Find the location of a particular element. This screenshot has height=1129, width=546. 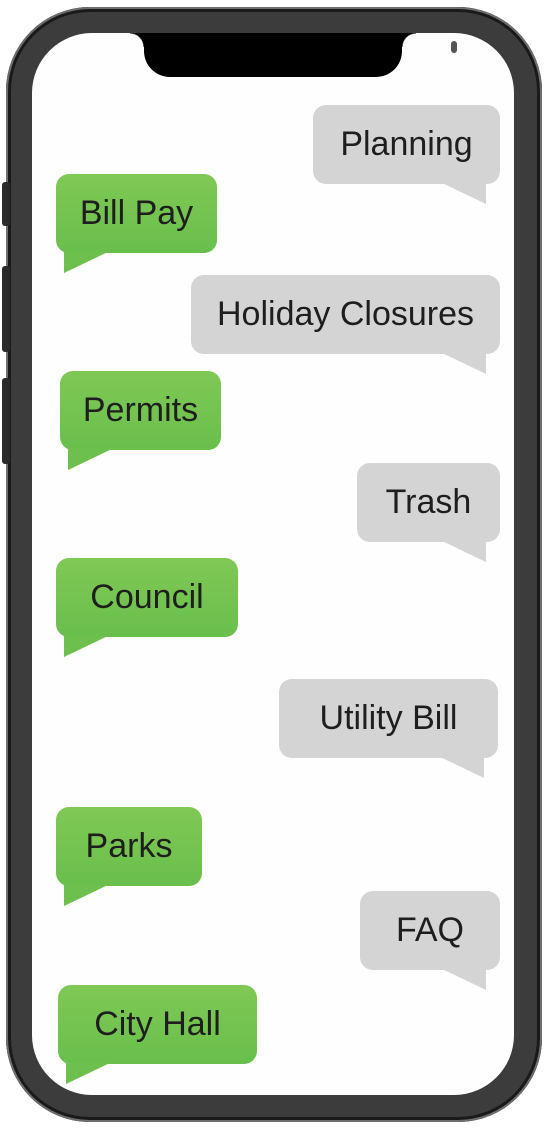

bubble-trash: Trash is located at coordinates (428, 512).